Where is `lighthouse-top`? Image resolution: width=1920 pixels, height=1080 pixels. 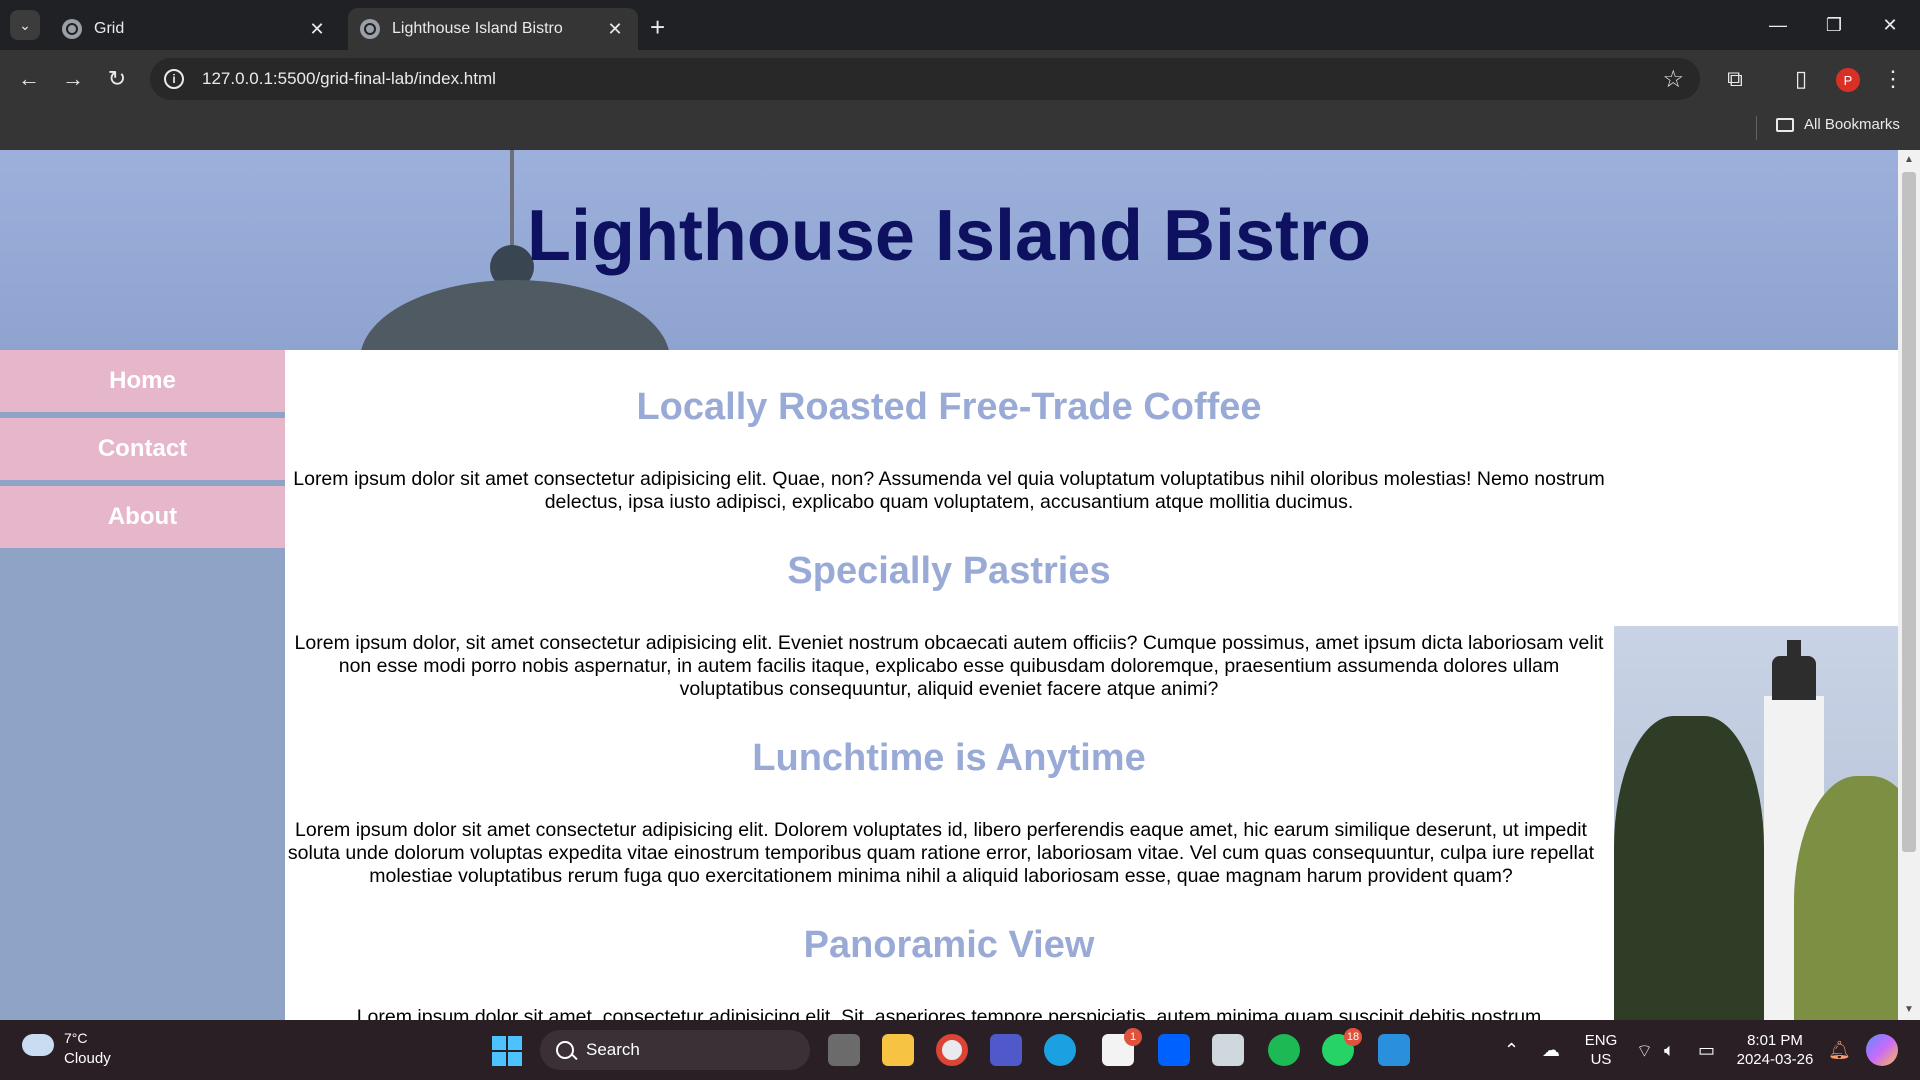
lighthouse-top is located at coordinates (1794, 649).